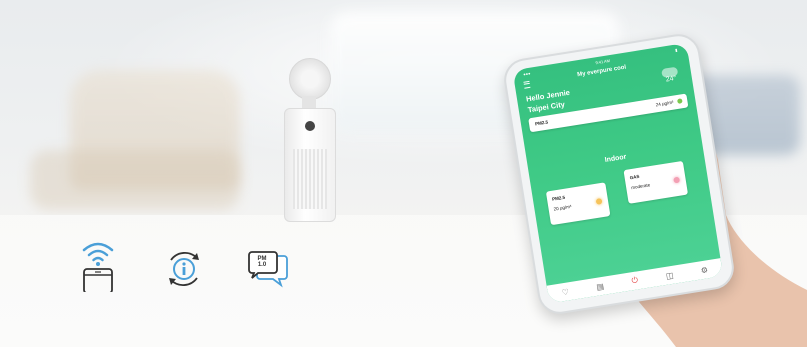 Image resolution: width=807 pixels, height=347 pixels. What do you see at coordinates (677, 180) in the screenshot?
I see `indoor-gas-status-indicator` at bounding box center [677, 180].